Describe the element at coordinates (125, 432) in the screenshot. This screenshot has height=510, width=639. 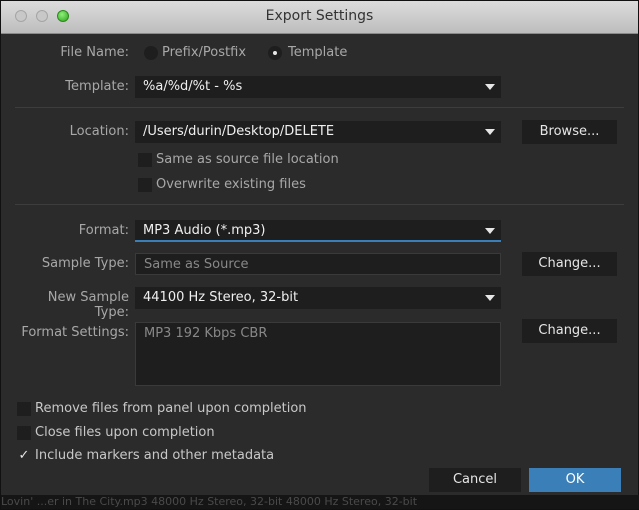
I see `close-files-label: Close files upon completion` at that location.